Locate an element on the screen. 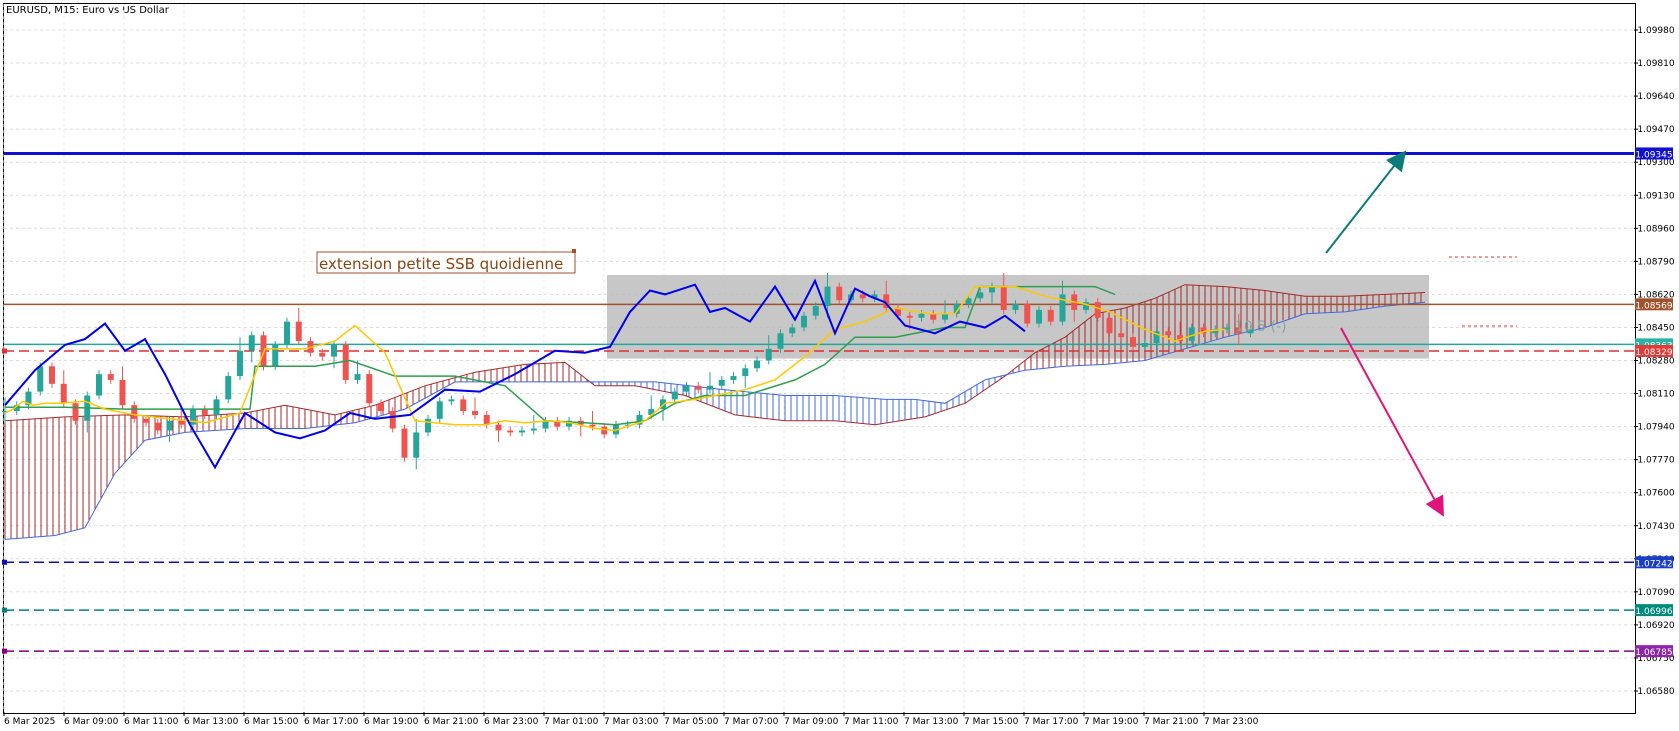  x-tick-label: 6 Mar 09:00 is located at coordinates (91, 722).